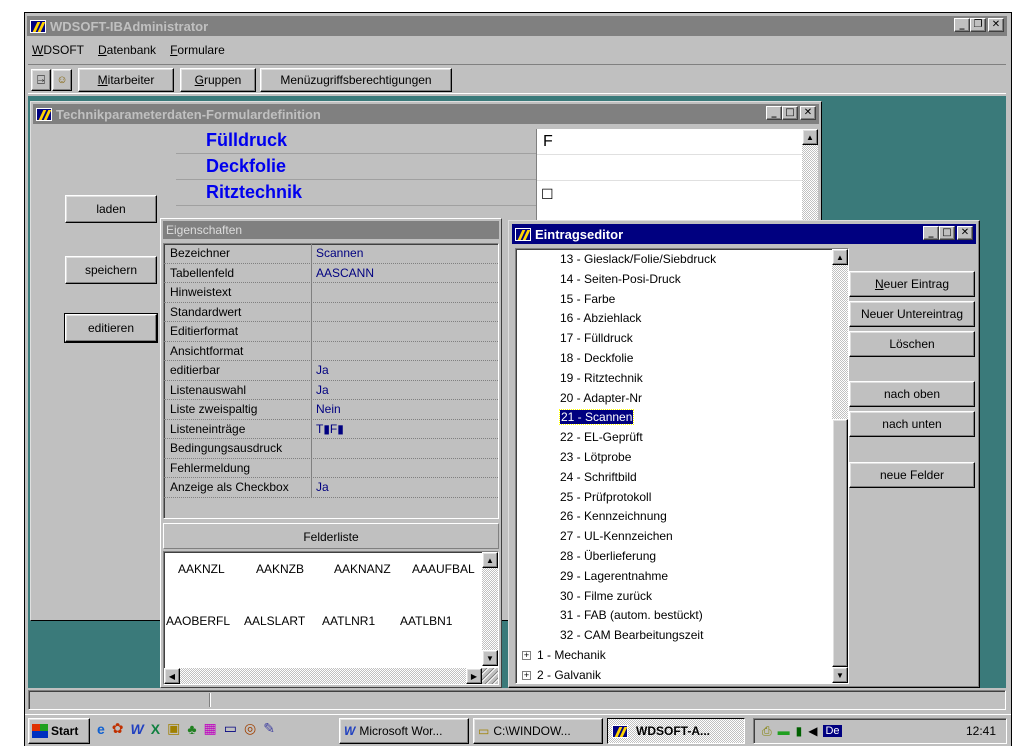 This screenshot has height=756, width=1017. Describe the element at coordinates (361, 621) in the screenshot. I see `field-item: AATLNR1` at that location.